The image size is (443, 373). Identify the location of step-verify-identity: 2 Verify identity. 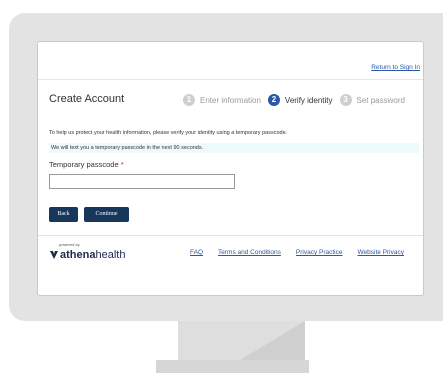
(300, 100).